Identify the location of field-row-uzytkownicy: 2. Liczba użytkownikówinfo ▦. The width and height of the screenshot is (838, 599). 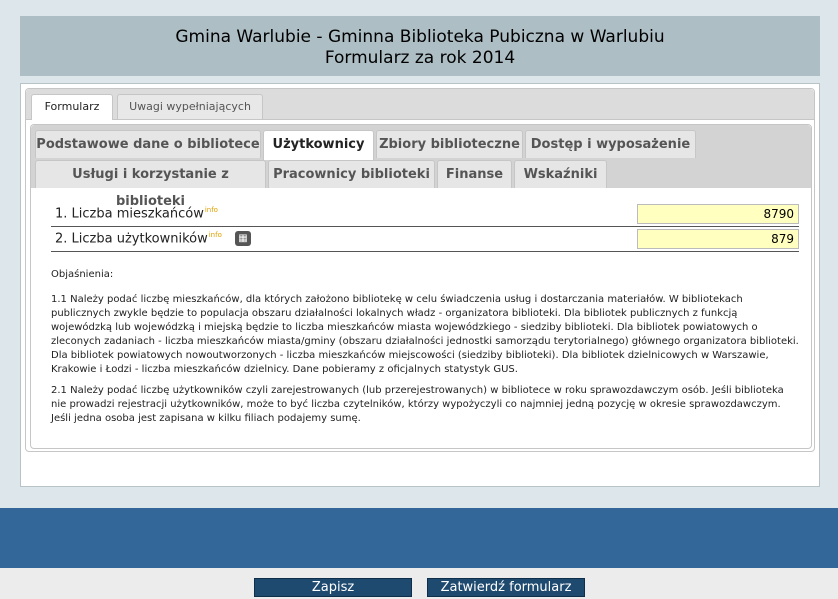
(425, 240).